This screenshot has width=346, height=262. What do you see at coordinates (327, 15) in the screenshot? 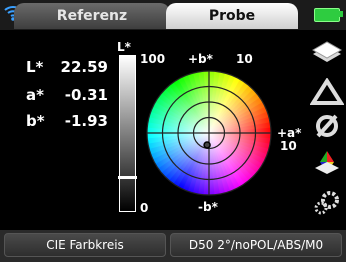
I see `battery-icon` at bounding box center [327, 15].